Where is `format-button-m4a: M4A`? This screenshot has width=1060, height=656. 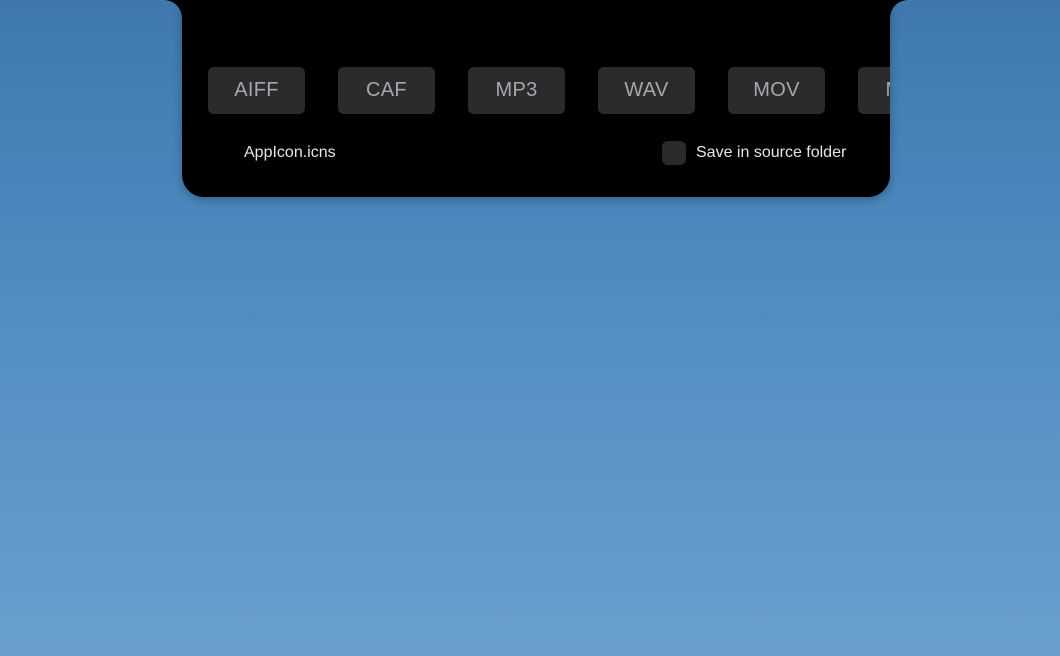 format-button-m4a: M4A is located at coordinates (874, 90).